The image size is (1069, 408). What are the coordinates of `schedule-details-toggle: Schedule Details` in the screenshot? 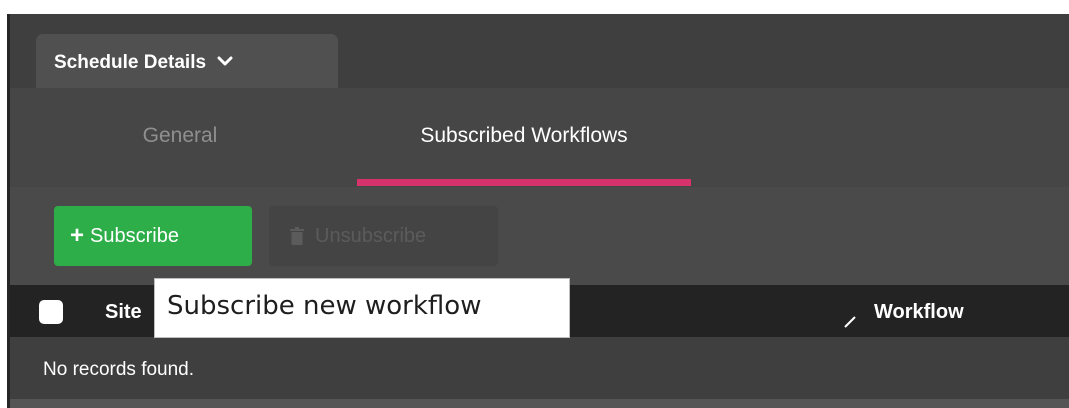 It's located at (187, 61).